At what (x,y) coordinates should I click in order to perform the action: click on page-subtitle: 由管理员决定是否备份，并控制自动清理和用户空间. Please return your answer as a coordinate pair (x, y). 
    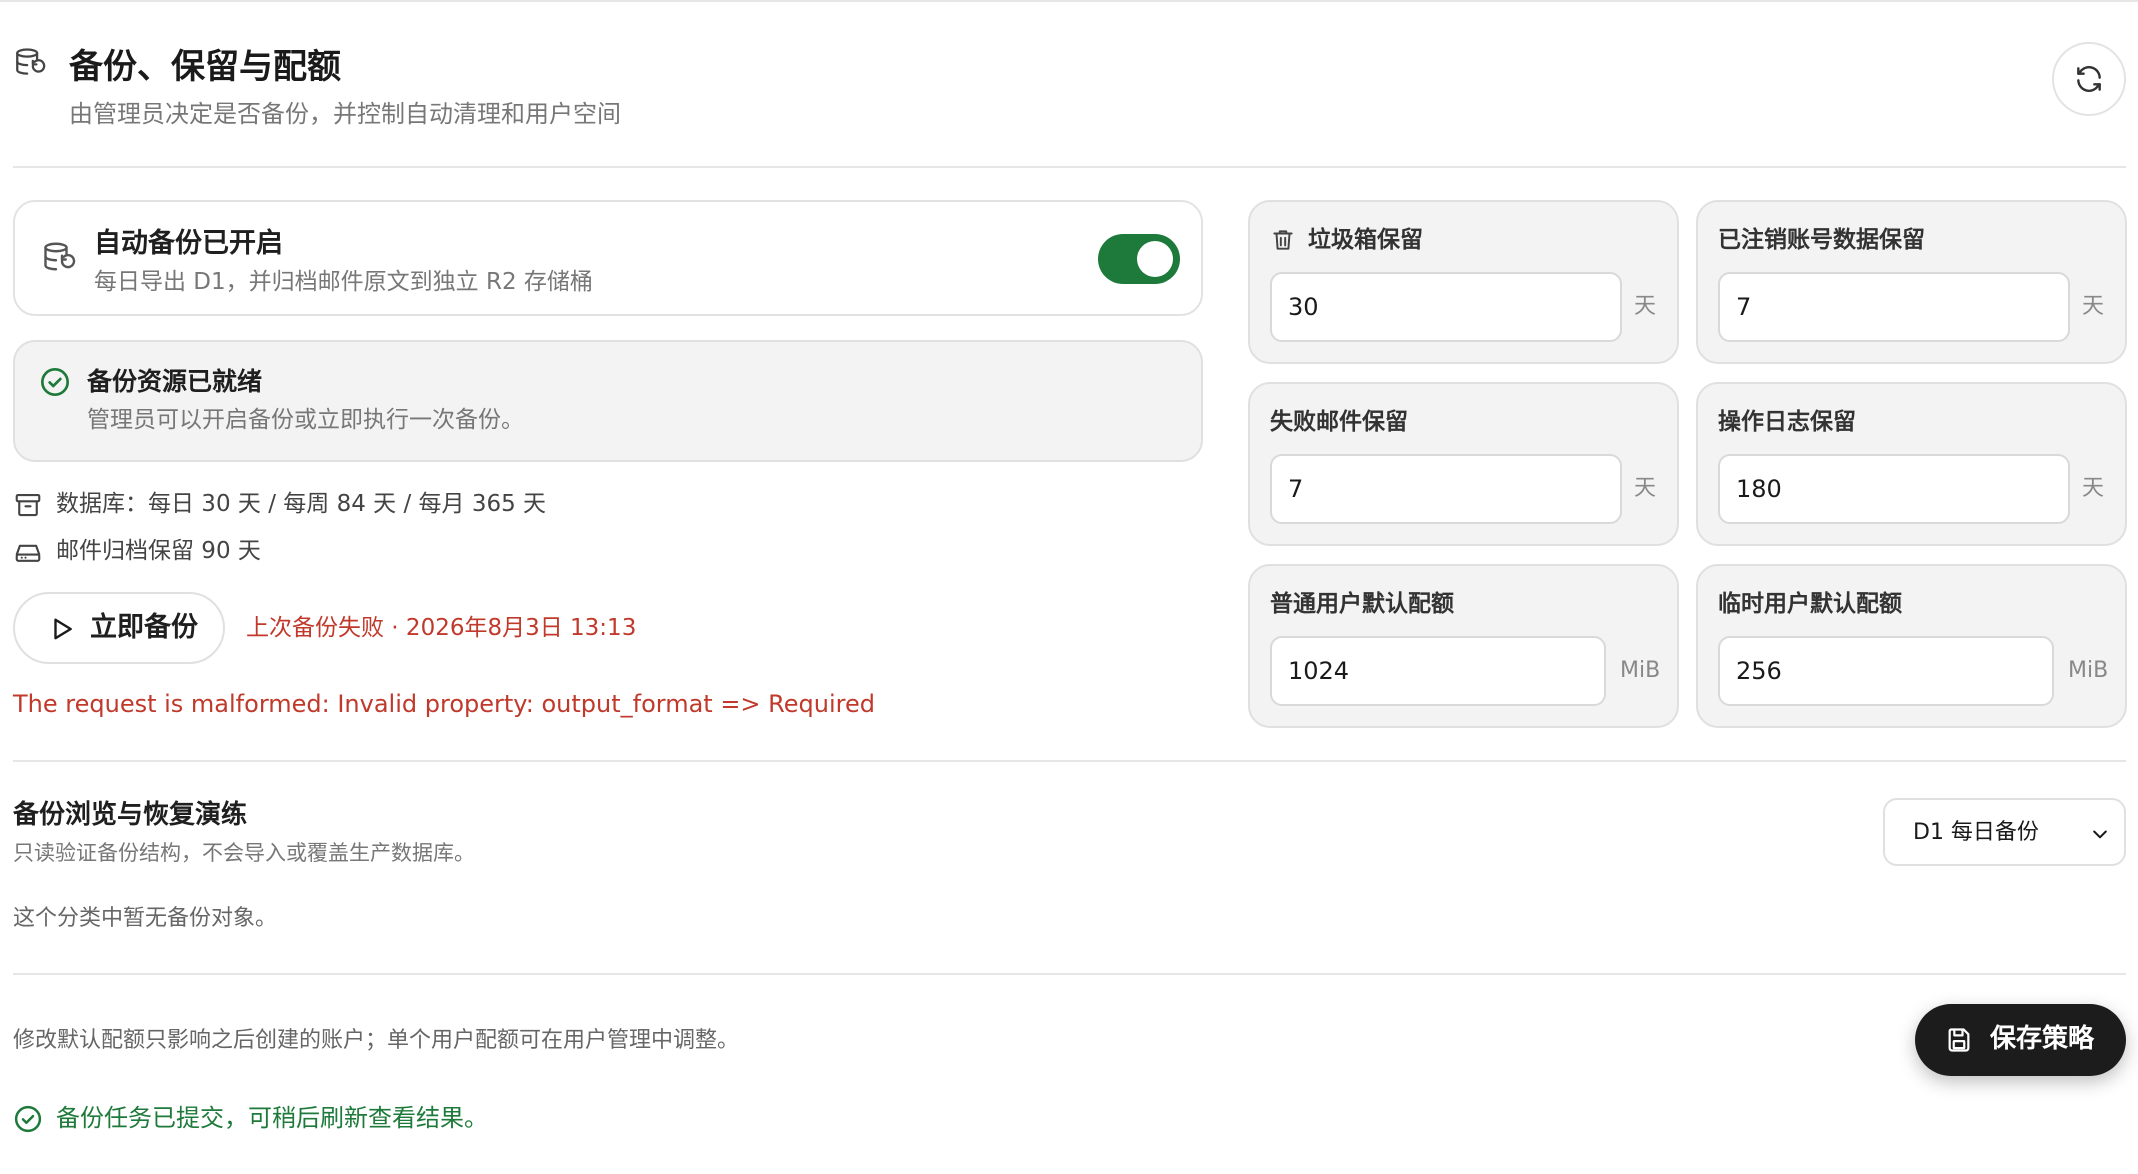
    Looking at the image, I should click on (345, 114).